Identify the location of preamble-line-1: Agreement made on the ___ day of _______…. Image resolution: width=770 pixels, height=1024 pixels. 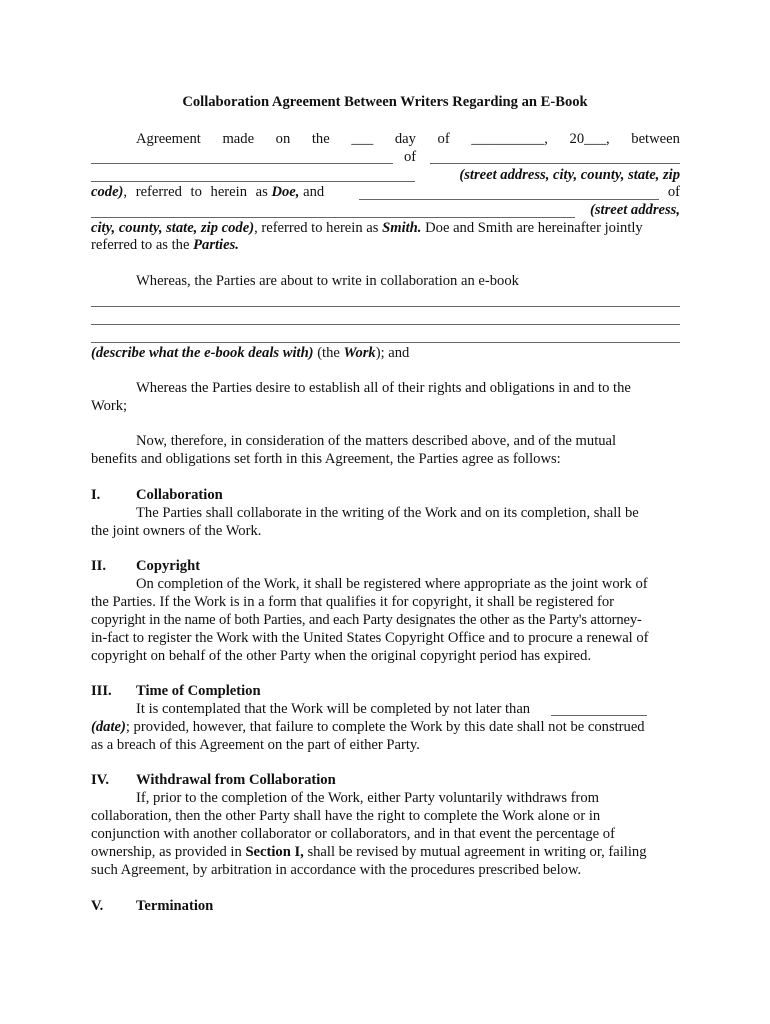
(408, 139).